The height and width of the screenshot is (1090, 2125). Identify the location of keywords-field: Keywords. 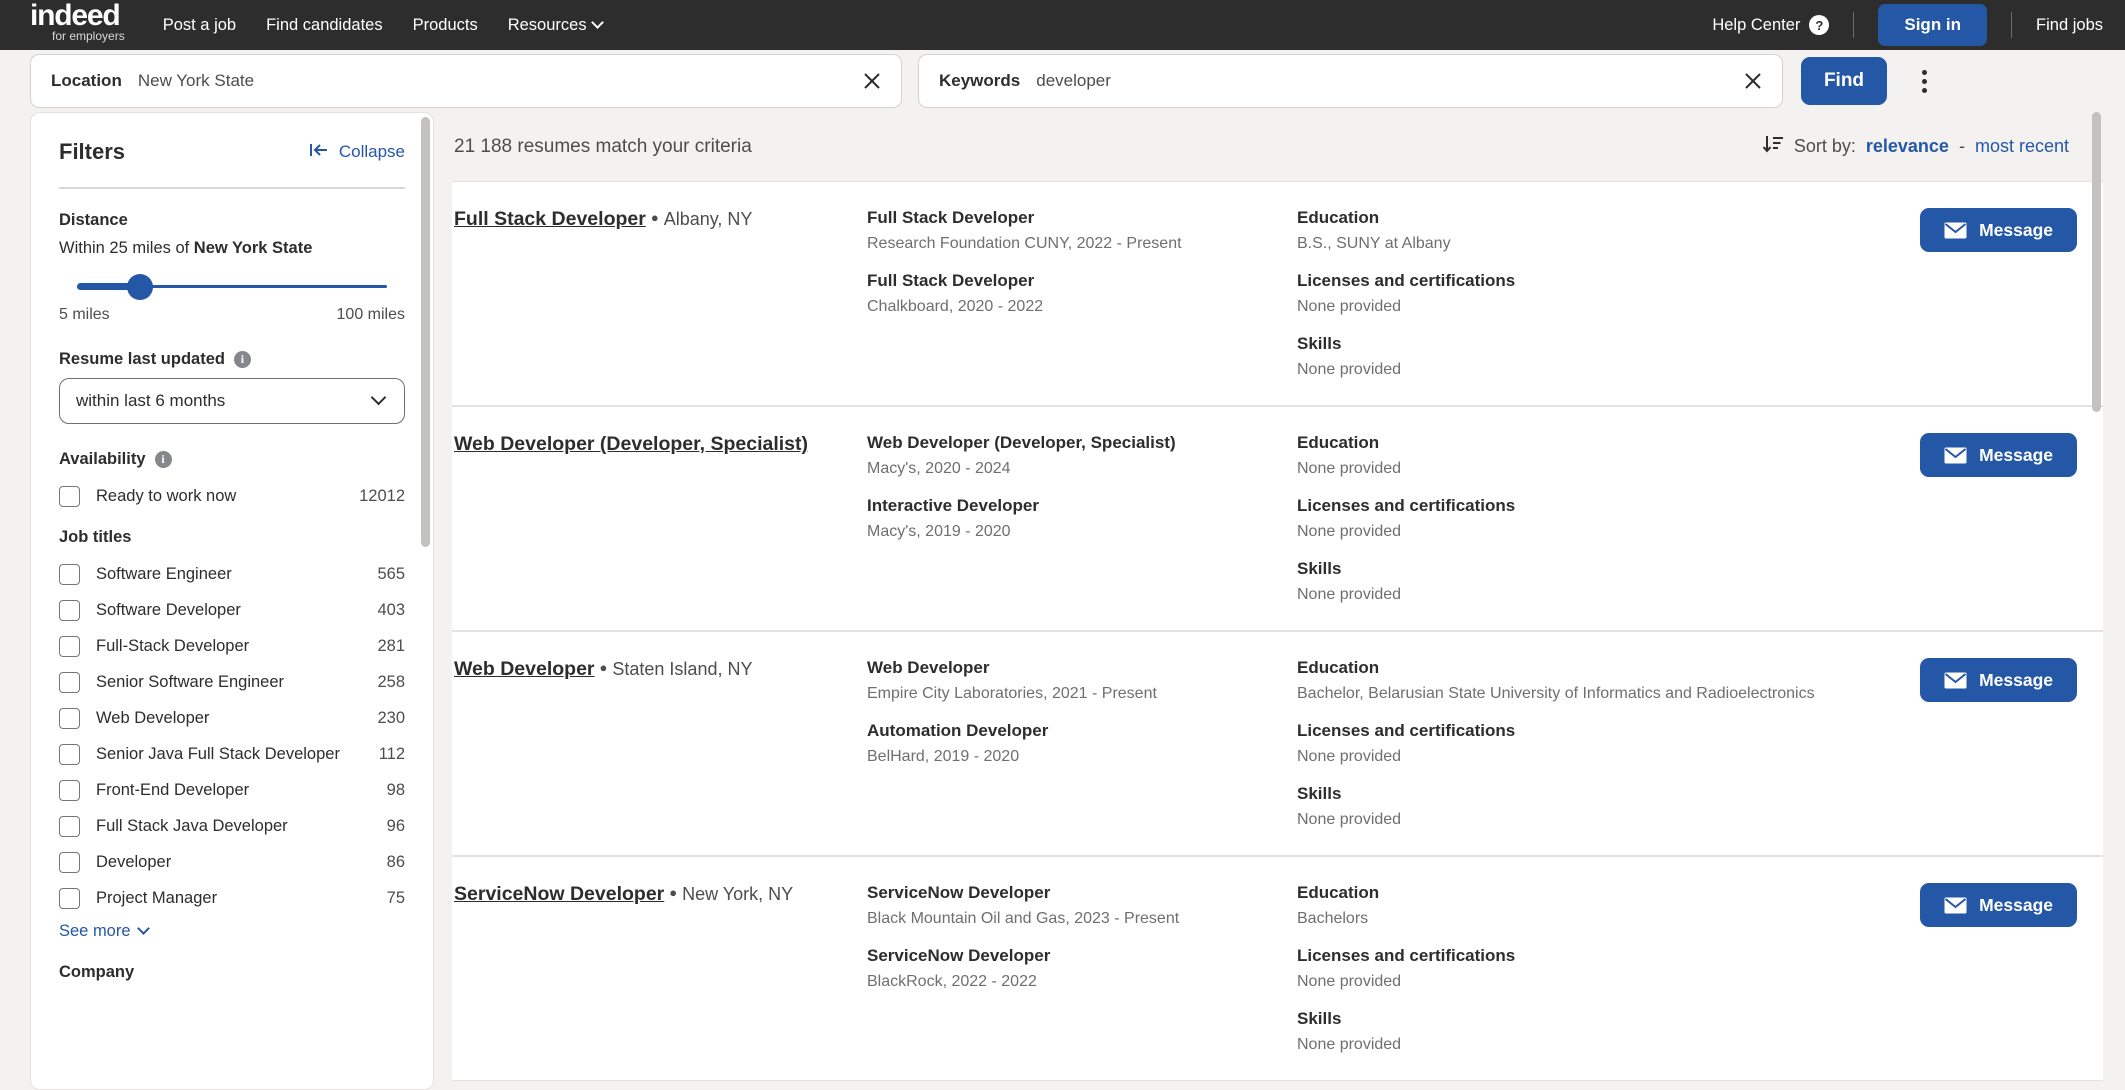
(1350, 81).